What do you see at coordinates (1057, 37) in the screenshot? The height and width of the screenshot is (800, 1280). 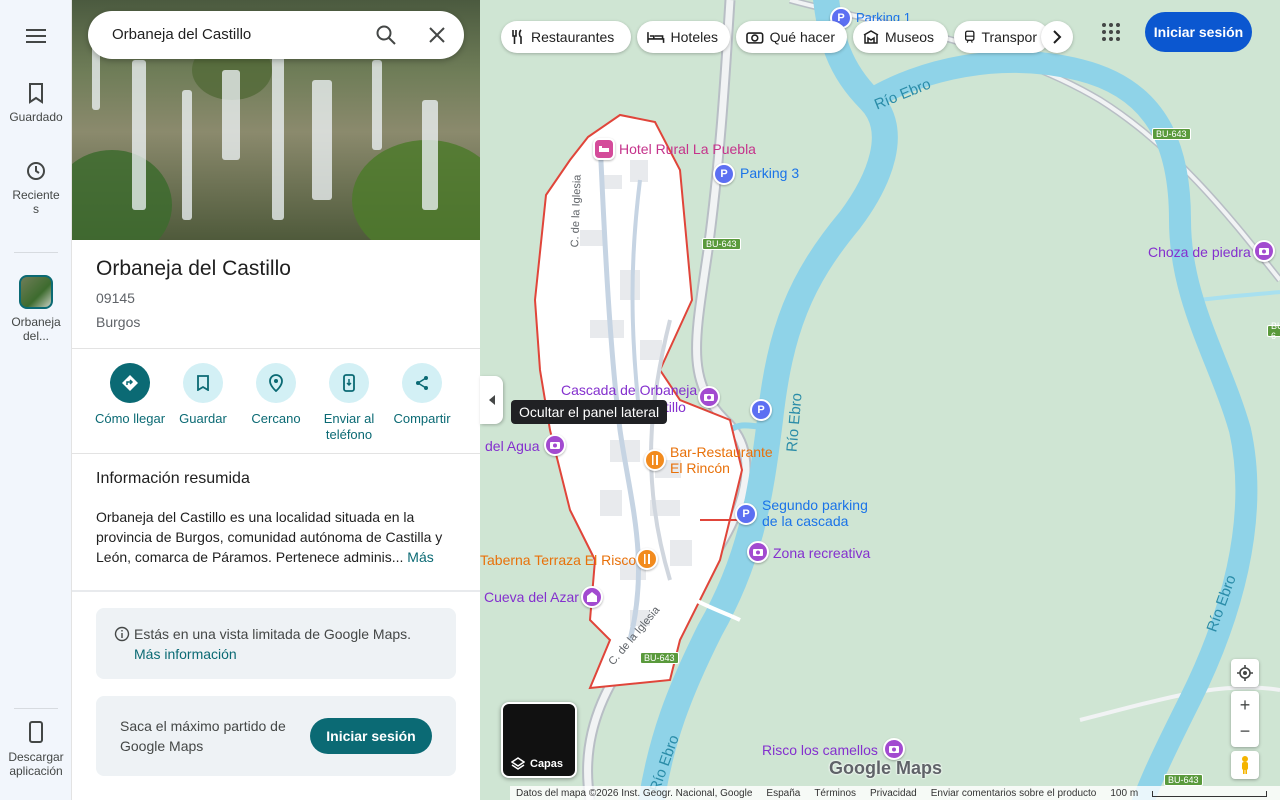 I see `chips-scroll-right` at bounding box center [1057, 37].